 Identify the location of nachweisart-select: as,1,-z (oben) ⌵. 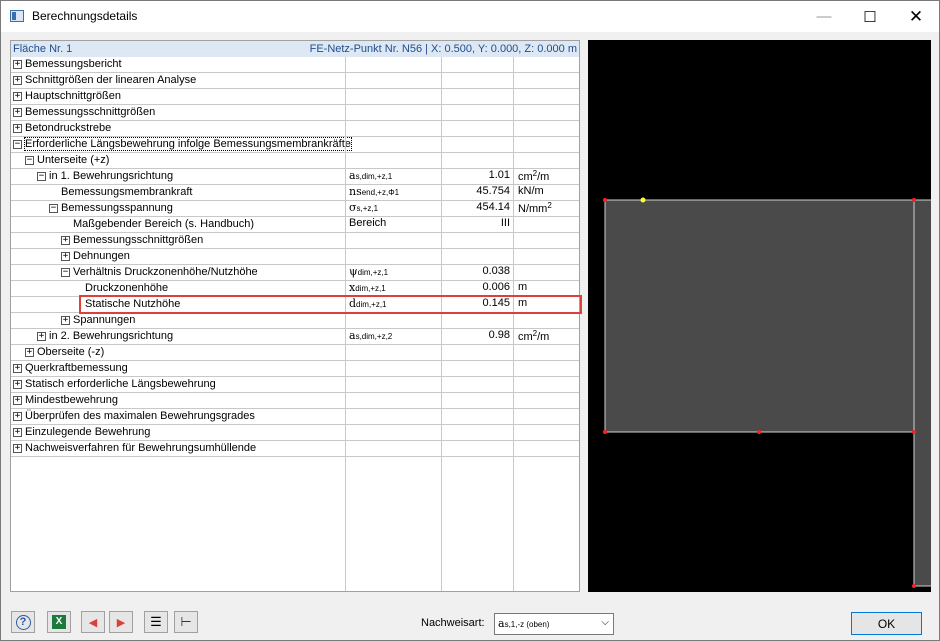
(554, 624).